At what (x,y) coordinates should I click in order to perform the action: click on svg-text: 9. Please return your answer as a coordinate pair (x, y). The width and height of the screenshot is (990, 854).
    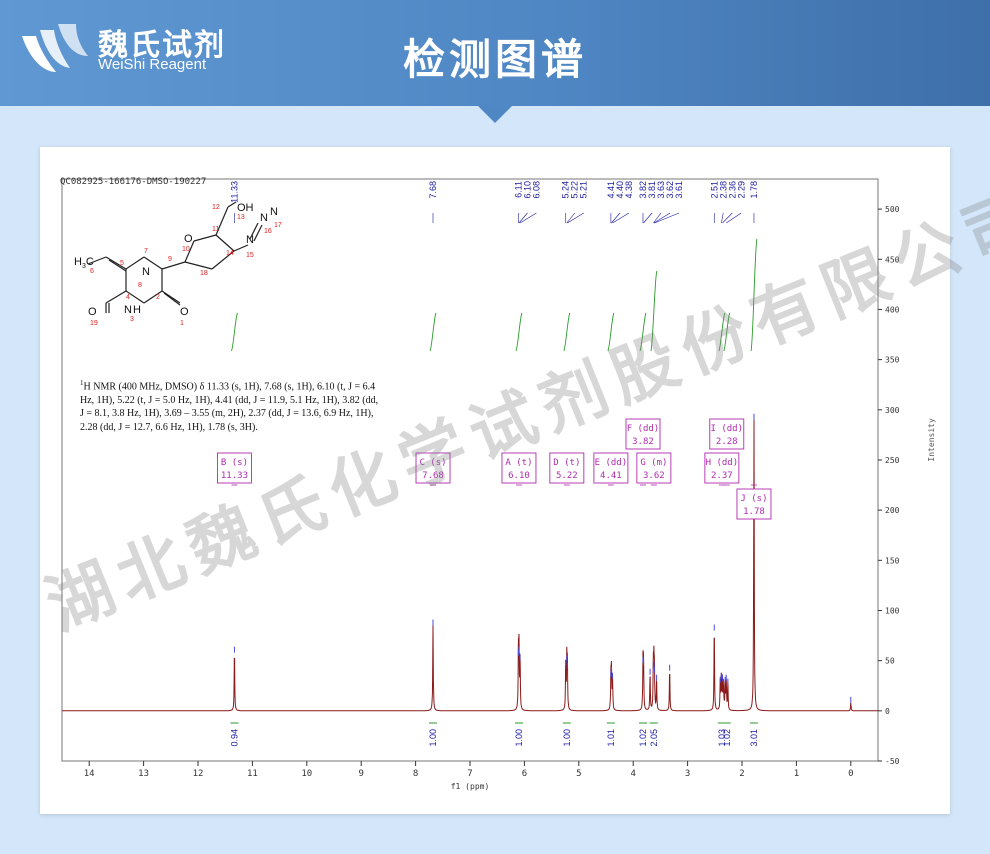
    Looking at the image, I should click on (170, 259).